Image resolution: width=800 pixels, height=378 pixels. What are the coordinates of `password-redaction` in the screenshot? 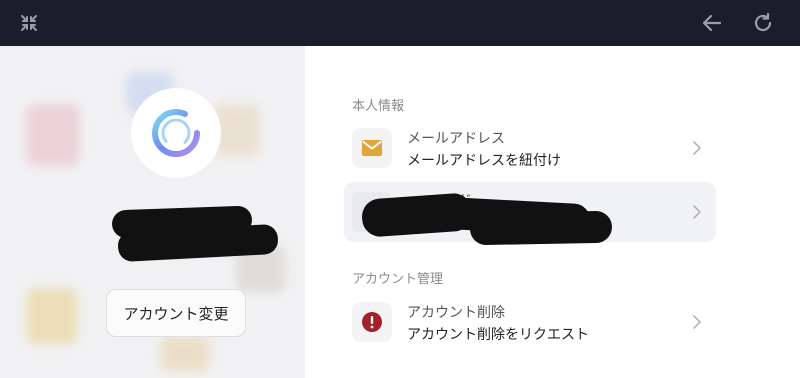 It's located at (541, 228).